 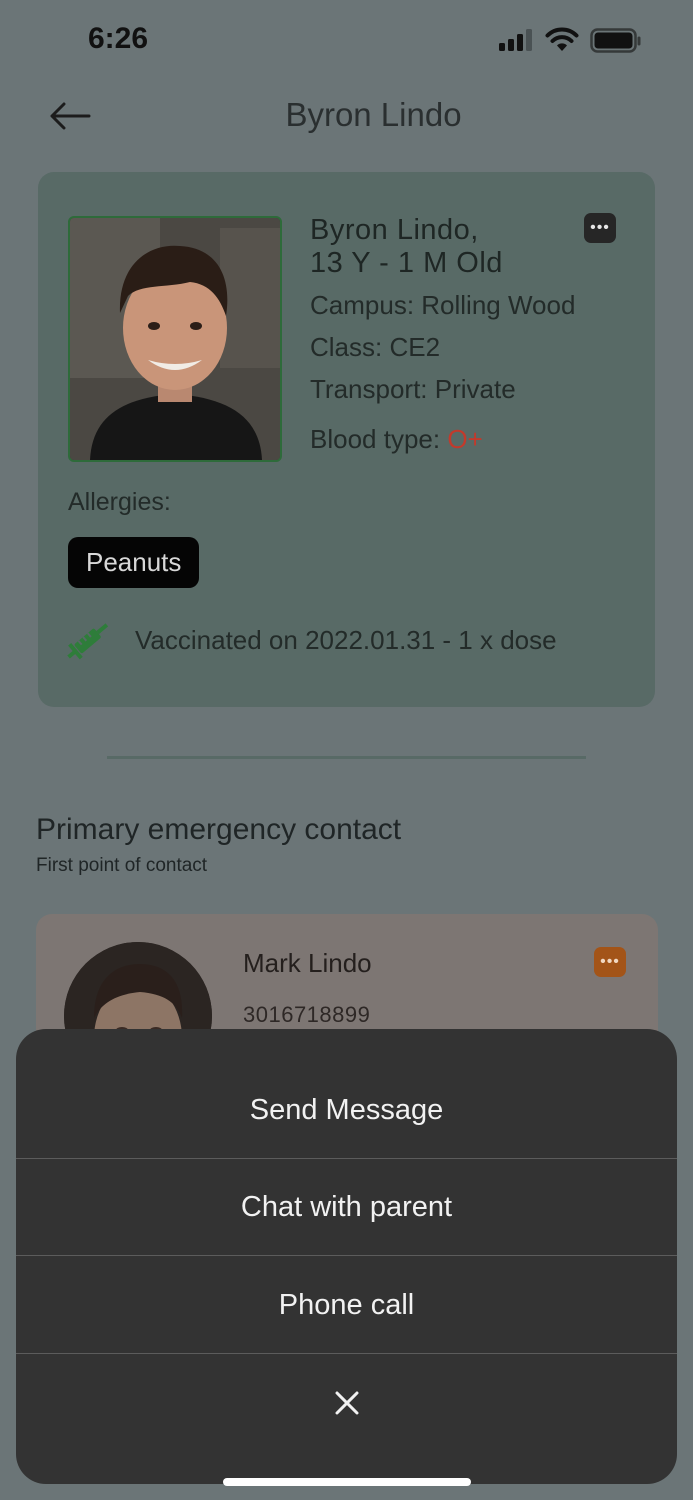 I want to click on emergency-section-title: Primary emergency contact, so click(x=219, y=829).